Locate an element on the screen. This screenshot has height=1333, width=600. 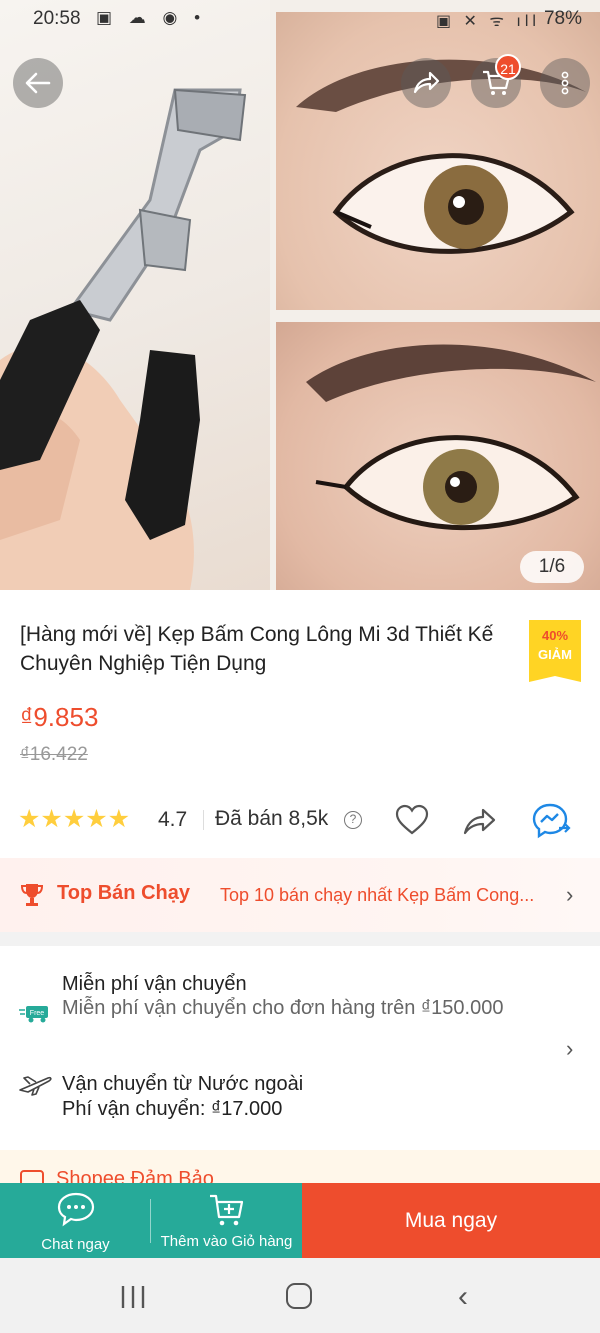
status-bar: 20:58 ▣ ☁ ◉ • ▣ ✕ ᯤ ıll 78% is located at coordinates (300, 19).